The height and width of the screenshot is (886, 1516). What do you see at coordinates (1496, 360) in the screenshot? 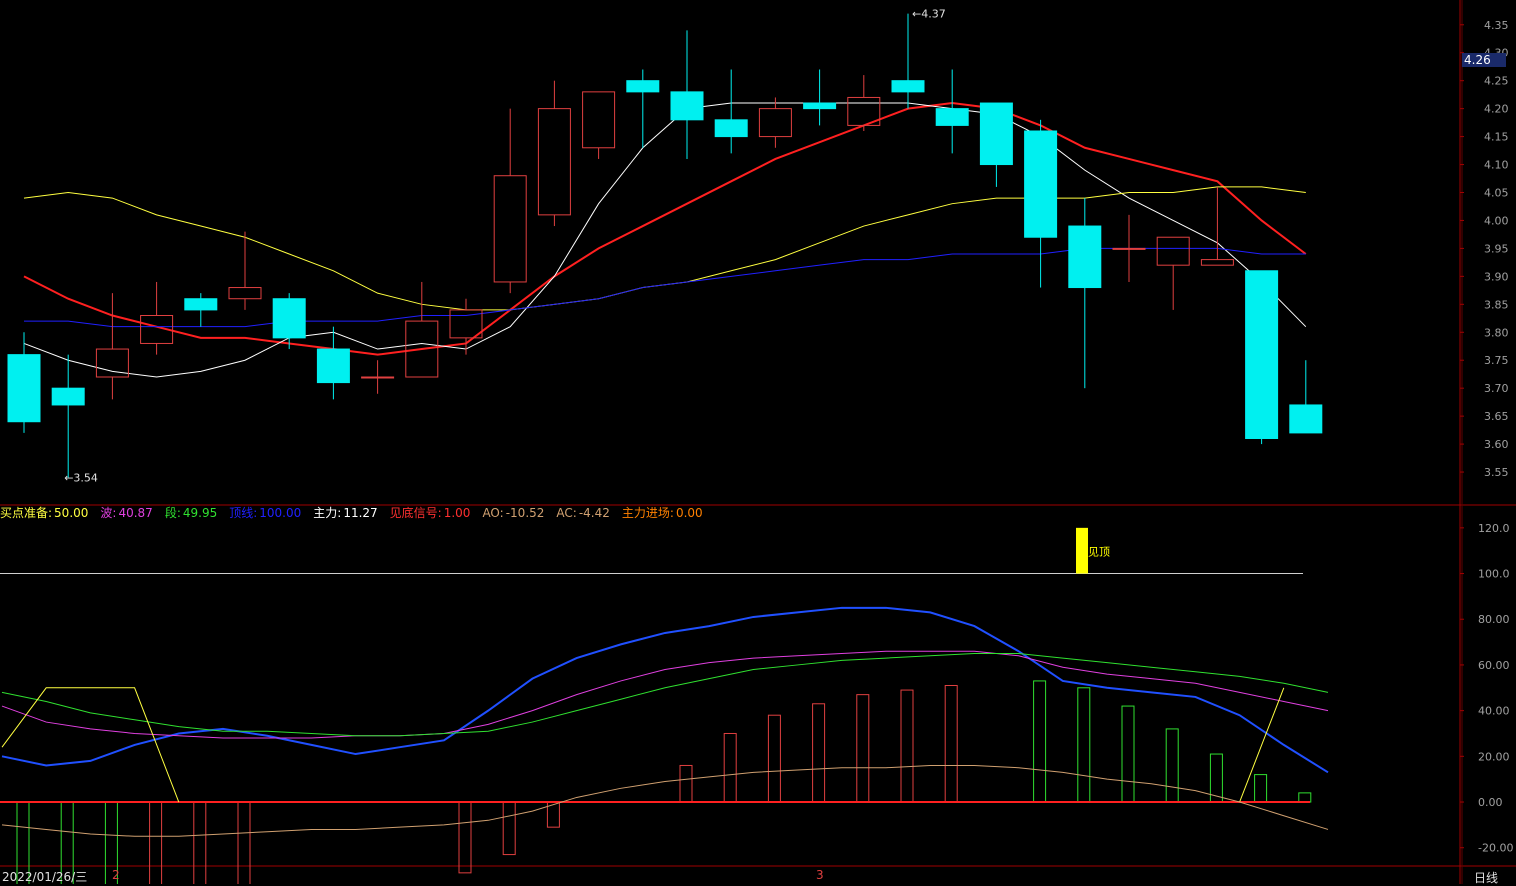
I see `price-tick-label: 3.75` at bounding box center [1496, 360].